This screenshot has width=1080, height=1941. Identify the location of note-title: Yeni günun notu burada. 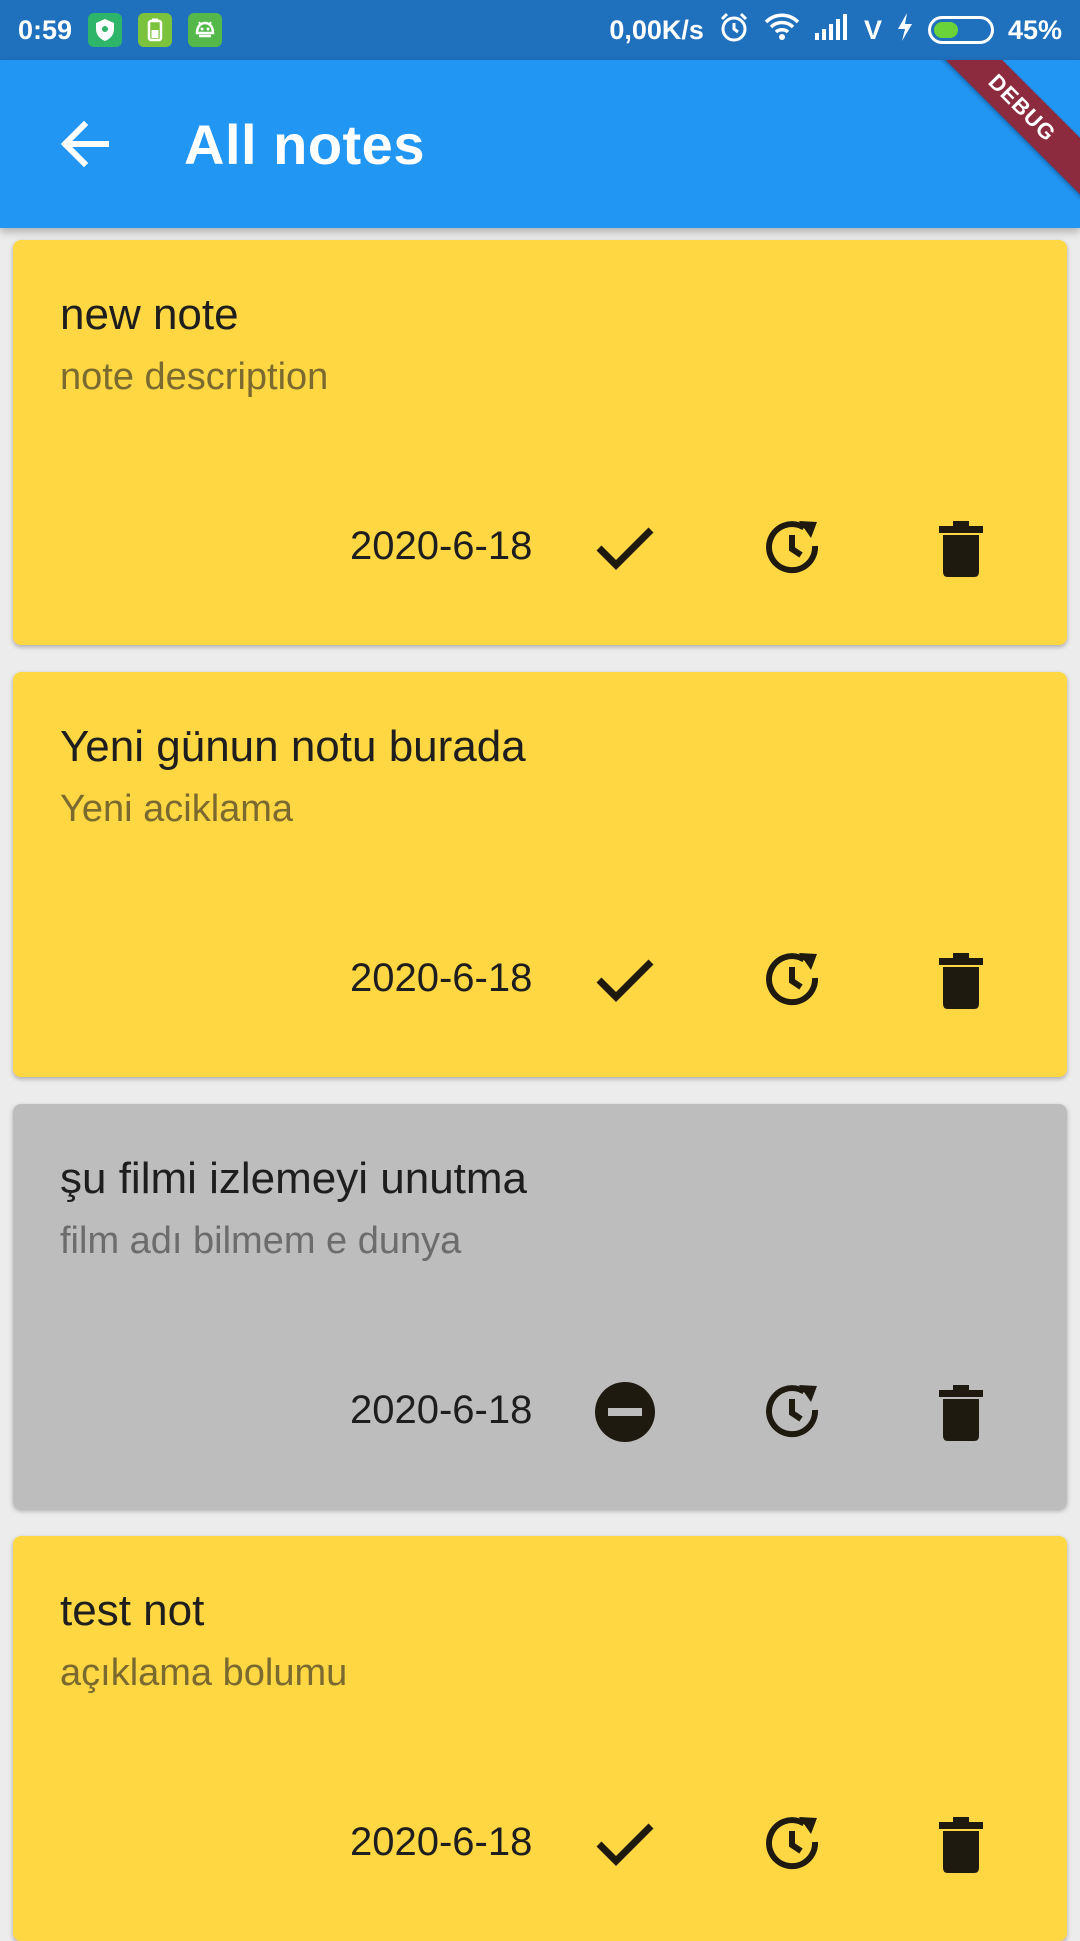
(293, 746).